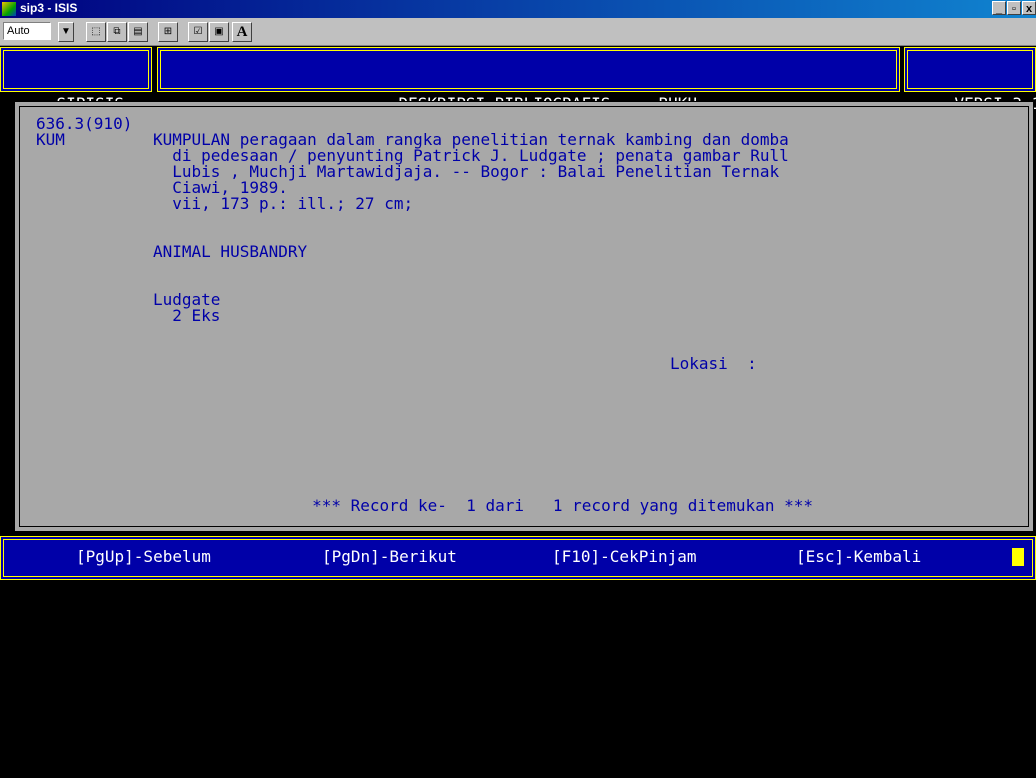 The height and width of the screenshot is (778, 1036). Describe the element at coordinates (9, 9) in the screenshot. I see `app-icon` at that location.